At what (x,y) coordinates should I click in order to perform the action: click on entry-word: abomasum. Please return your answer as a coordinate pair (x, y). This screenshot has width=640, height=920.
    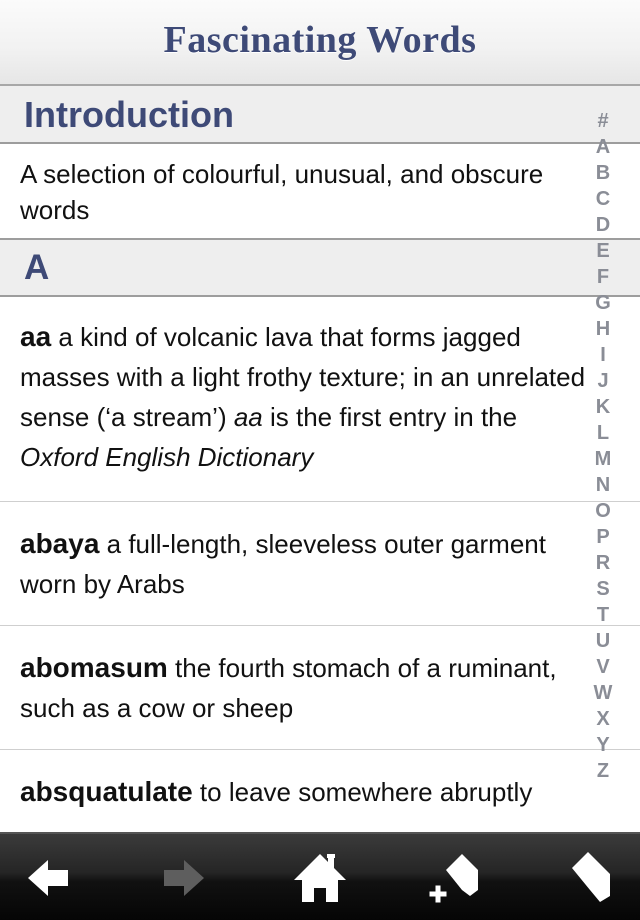
    Looking at the image, I should click on (94, 667).